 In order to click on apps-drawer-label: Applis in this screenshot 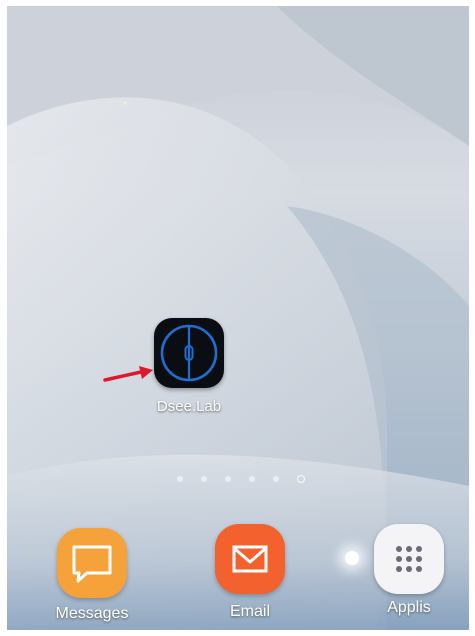, I will do `click(409, 607)`.